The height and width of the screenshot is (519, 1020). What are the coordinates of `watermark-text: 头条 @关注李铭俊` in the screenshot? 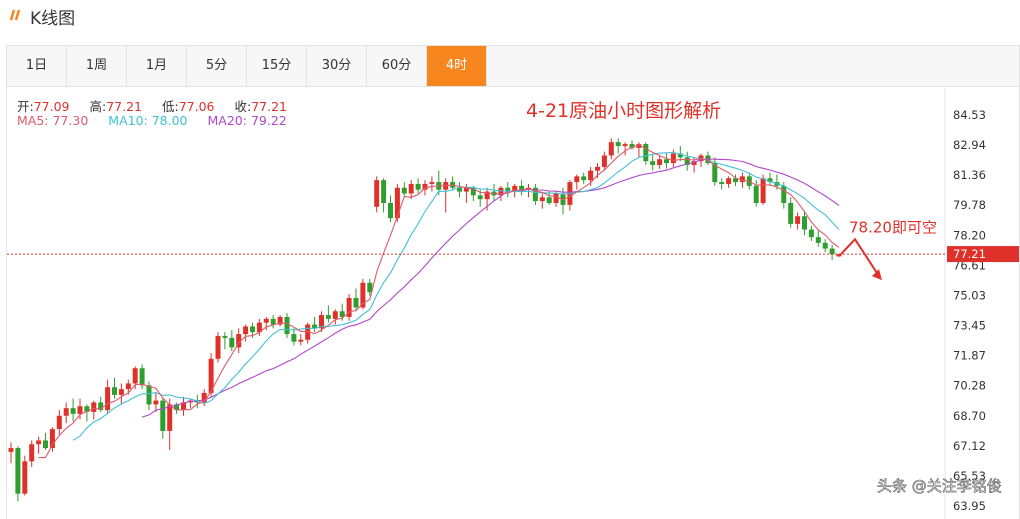 It's located at (939, 486).